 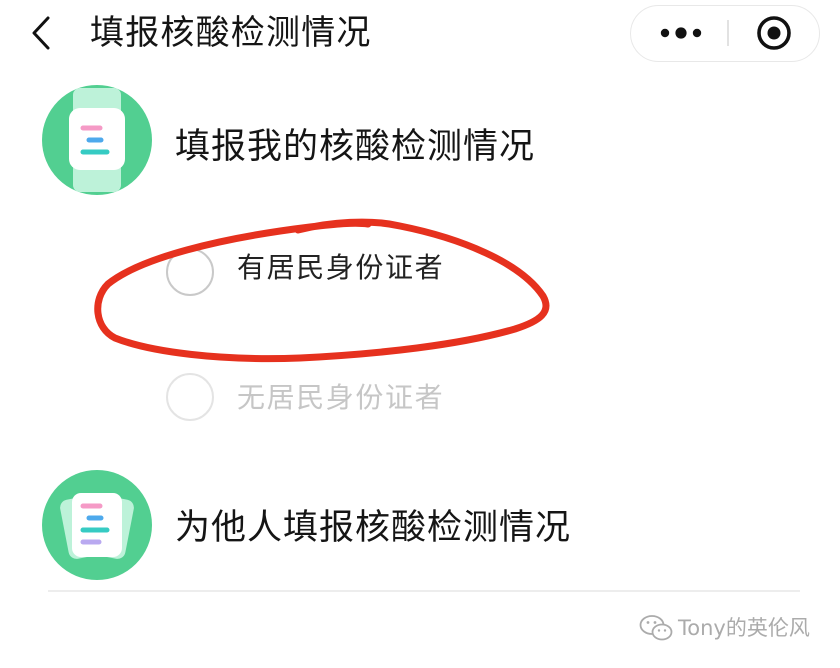 I want to click on chevron-left-icon, so click(x=41, y=33).